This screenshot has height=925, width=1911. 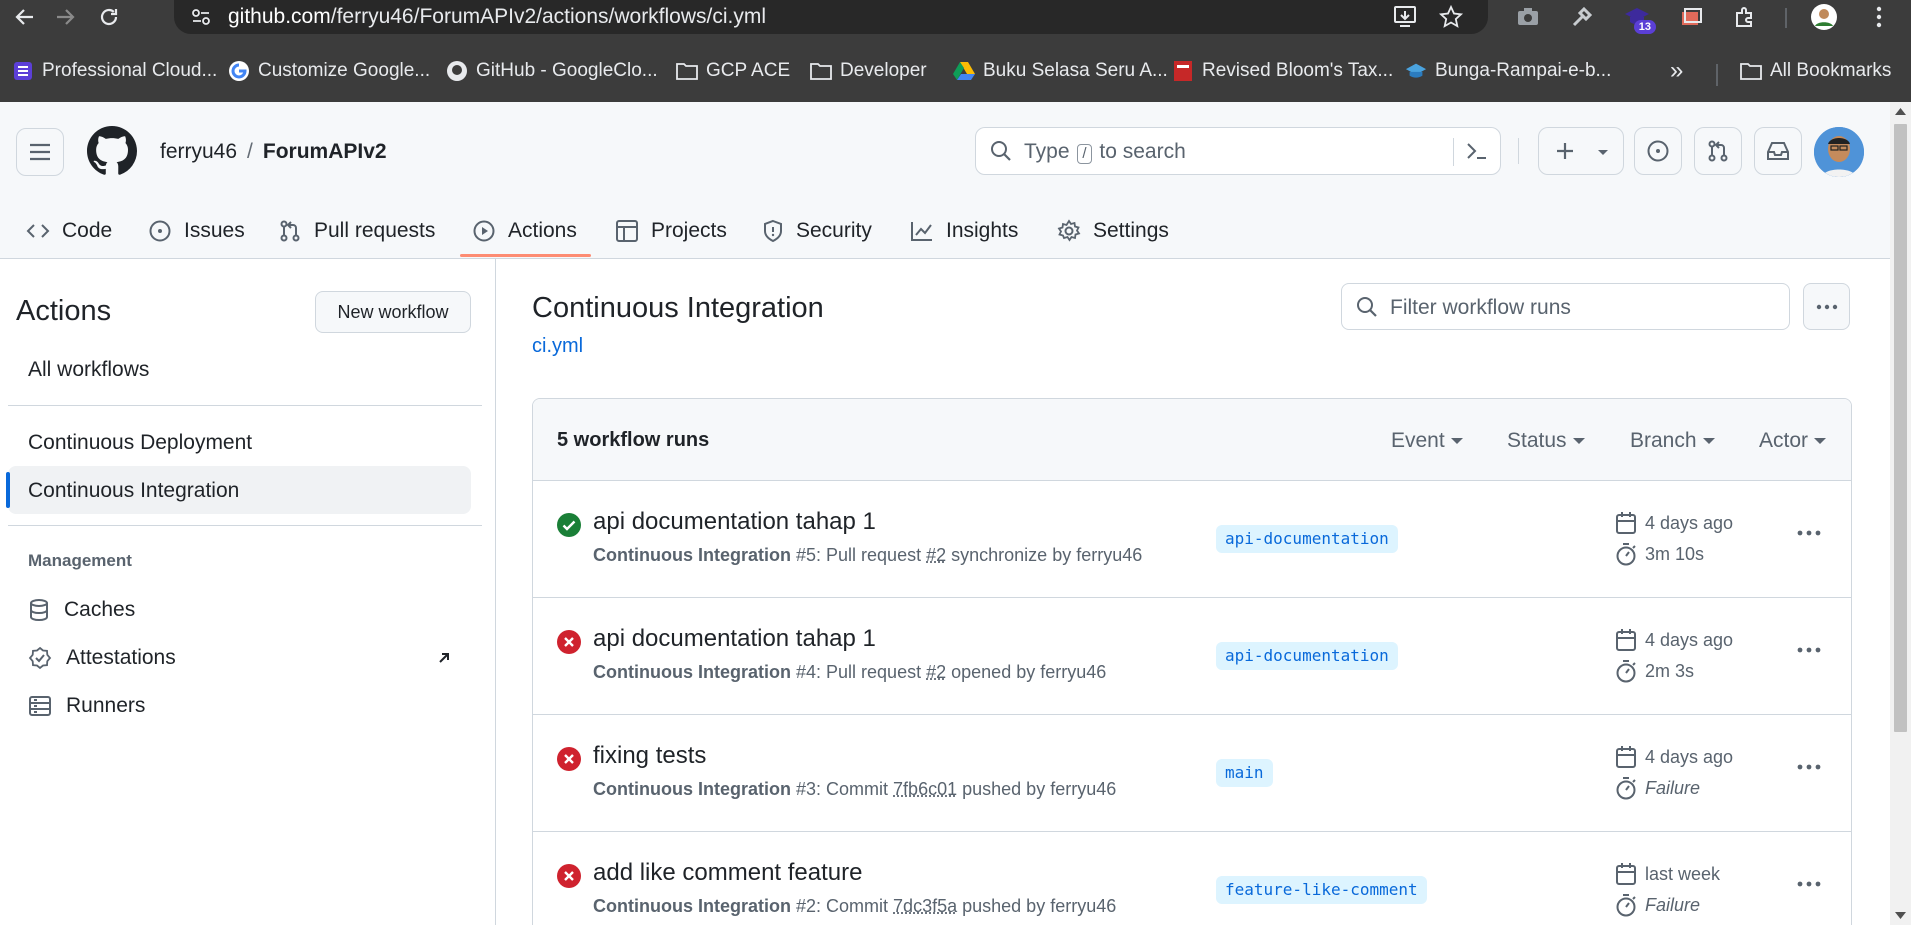 I want to click on sidebar-item-caches: Caches, so click(x=81, y=610).